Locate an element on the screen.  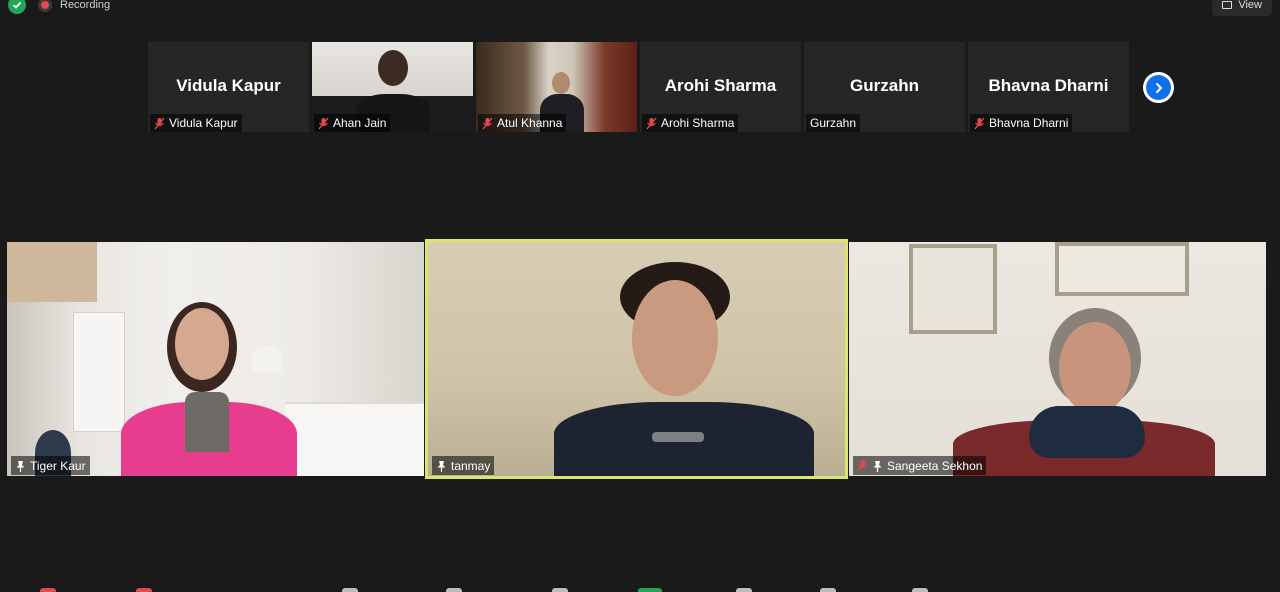
participant-tile-bhavna: Bhavna Dharni Bhavna Dharni is located at coordinates (1048, 87).